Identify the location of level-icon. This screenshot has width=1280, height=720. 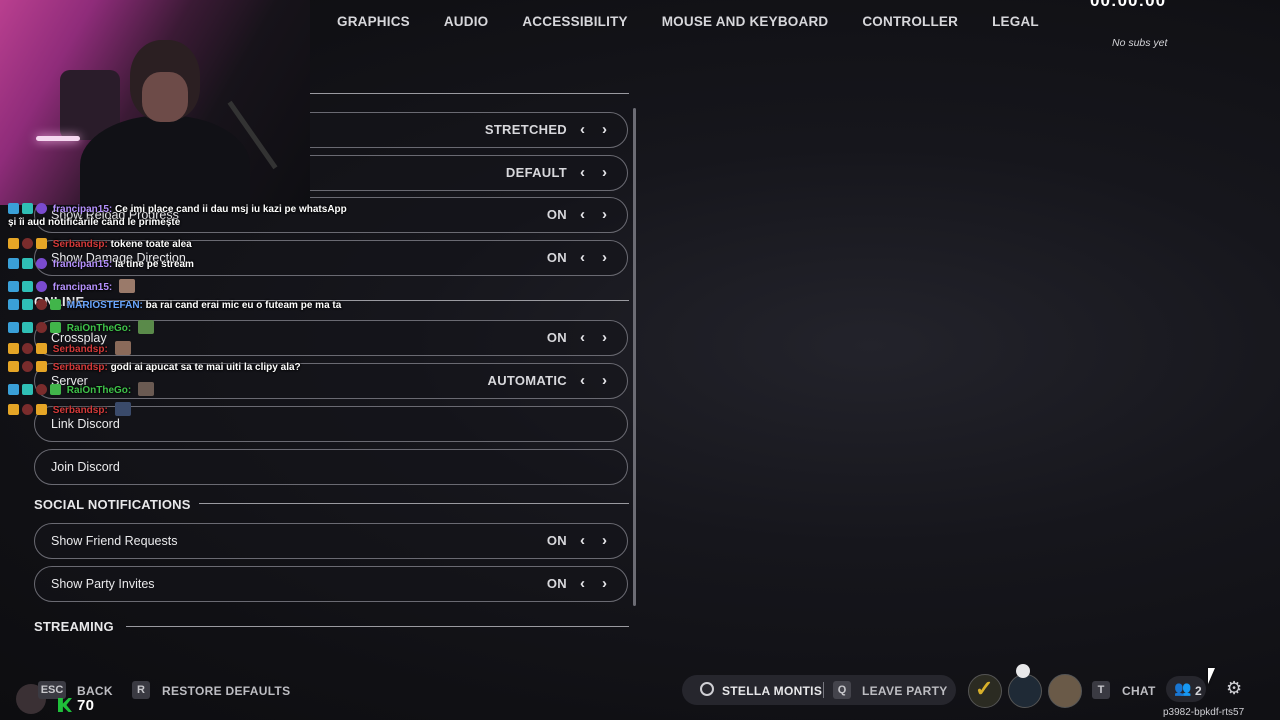
(65, 705).